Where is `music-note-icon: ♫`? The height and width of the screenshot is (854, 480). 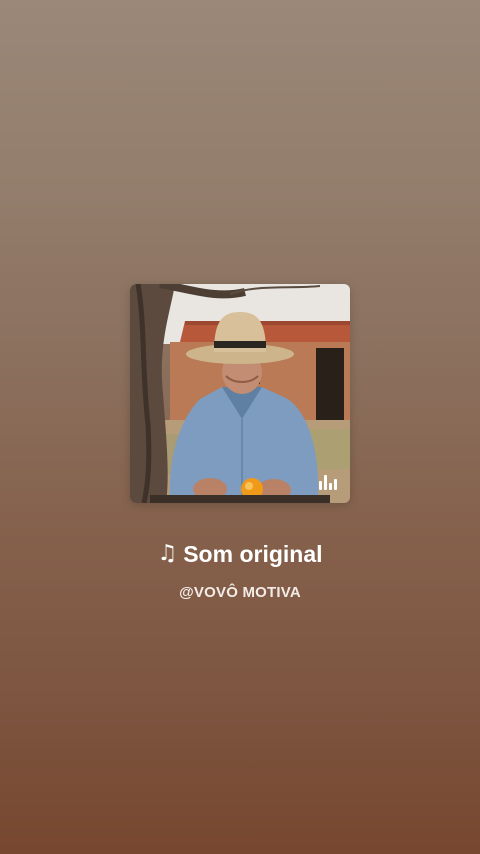
music-note-icon: ♫ is located at coordinates (167, 553).